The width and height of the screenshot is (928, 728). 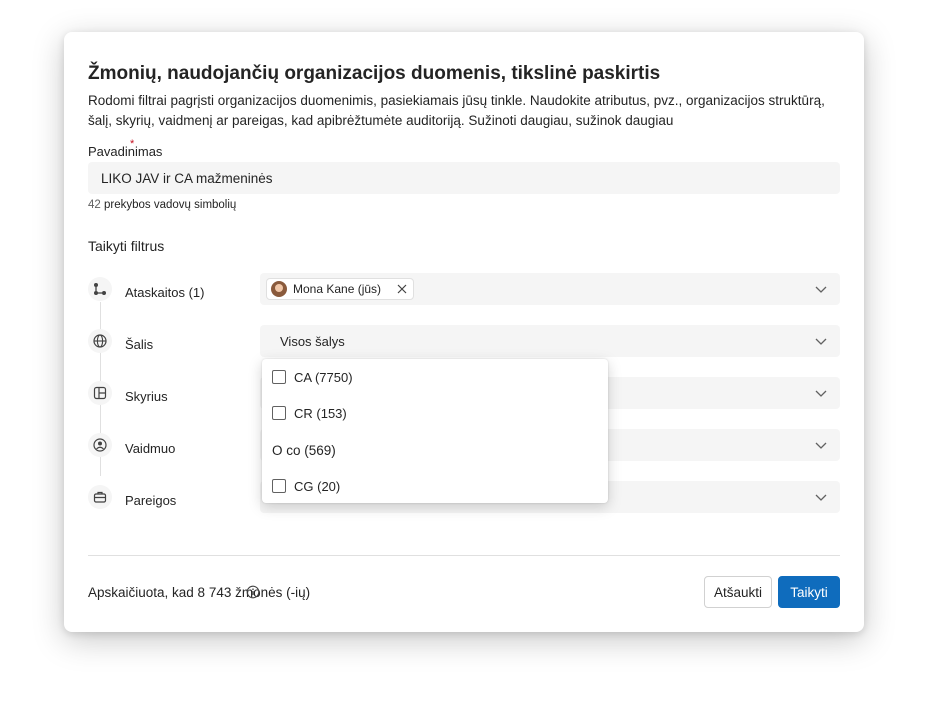 I want to click on person-circle-icon, so click(x=100, y=445).